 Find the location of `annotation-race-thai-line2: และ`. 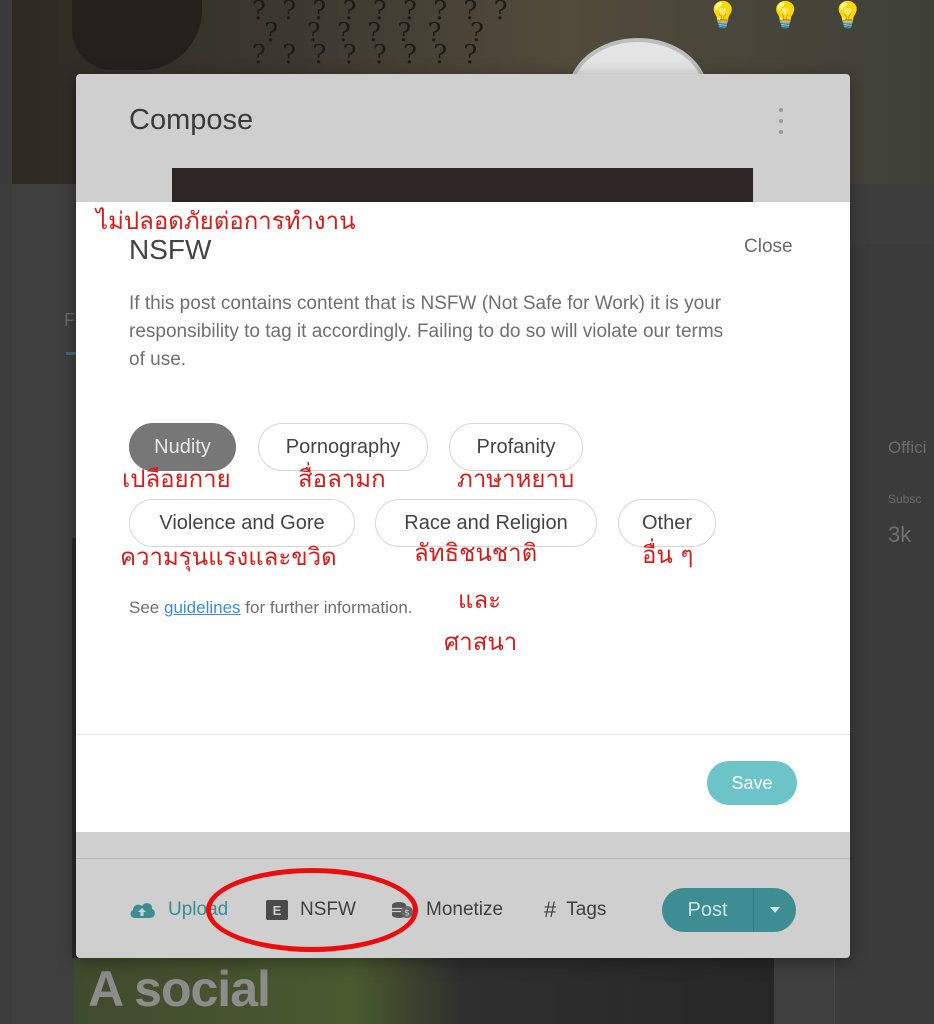

annotation-race-thai-line2: และ is located at coordinates (480, 600).